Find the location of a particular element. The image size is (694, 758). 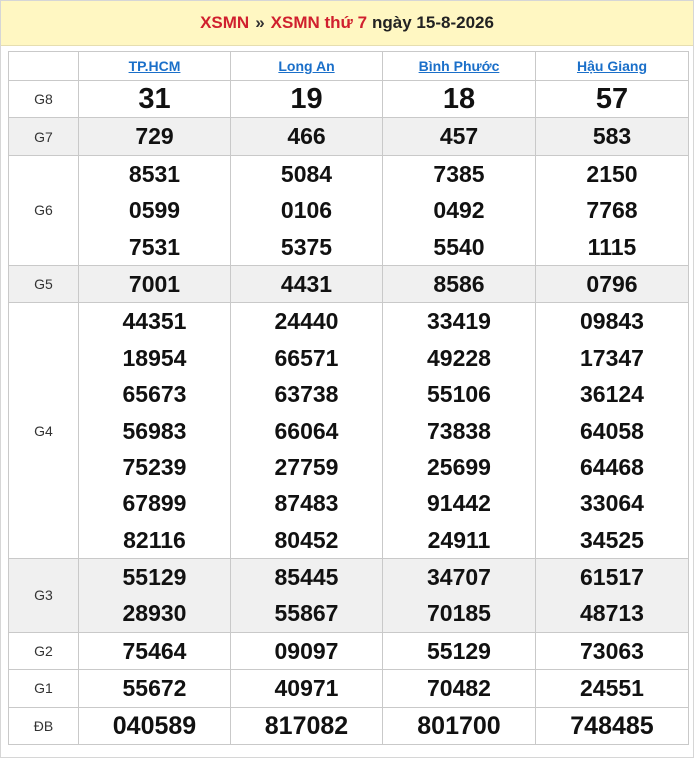

prize-cell: 583 is located at coordinates (612, 136).